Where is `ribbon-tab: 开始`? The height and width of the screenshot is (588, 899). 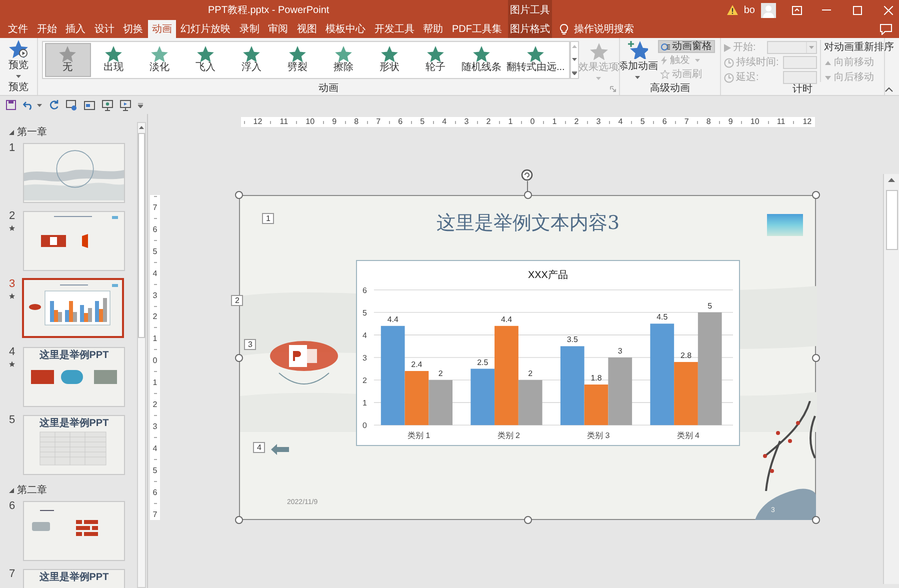
ribbon-tab: 开始 is located at coordinates (46, 29).